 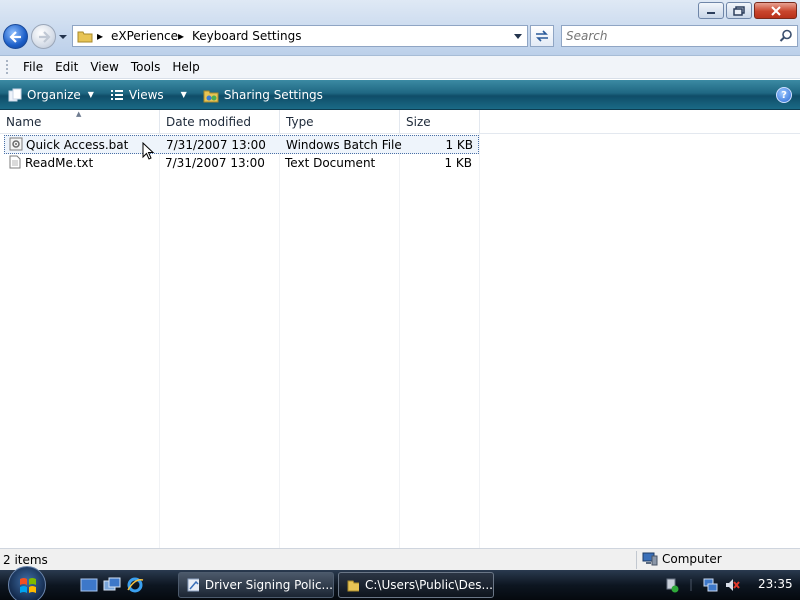 What do you see at coordinates (400, 95) in the screenshot?
I see `command-bar: Organize ▼ Views ▼ Sharing Settings ?` at bounding box center [400, 95].